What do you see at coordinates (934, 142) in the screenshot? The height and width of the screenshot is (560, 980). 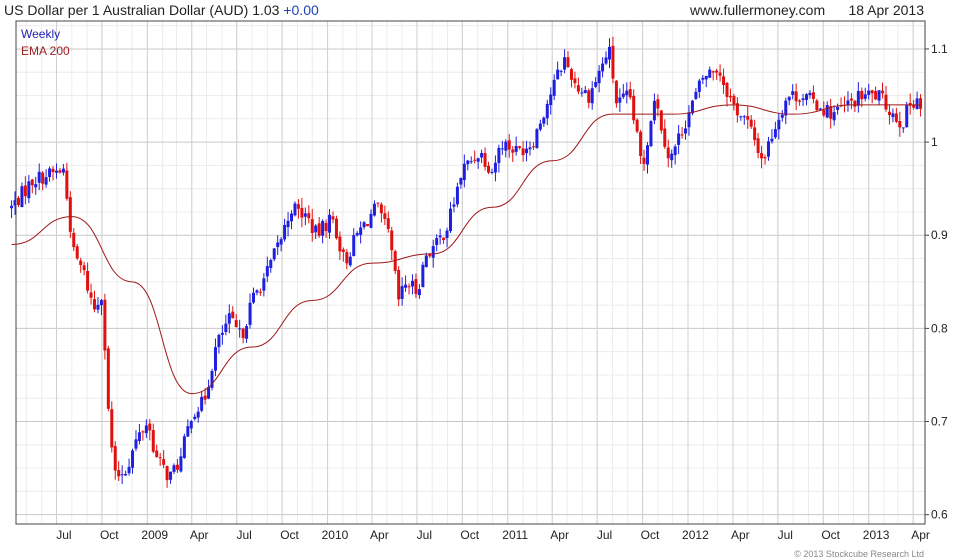 I see `y-tick-label: 1` at bounding box center [934, 142].